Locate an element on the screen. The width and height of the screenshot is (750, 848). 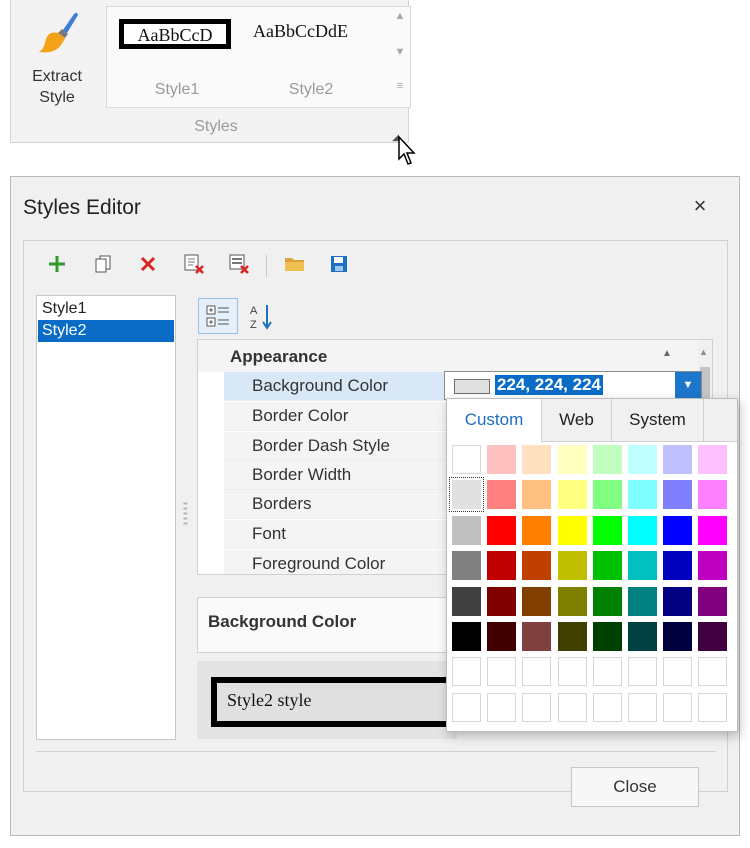
gallery-item-style2: AaBbCcDdE Style2 is located at coordinates (311, 57).